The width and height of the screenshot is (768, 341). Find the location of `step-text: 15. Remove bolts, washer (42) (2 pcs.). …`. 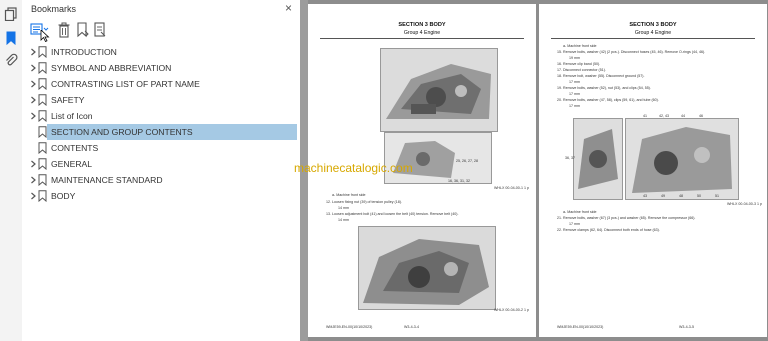

step-text: 15. Remove bolts, washer (42) (2 pcs.). … is located at coordinates (631, 52).